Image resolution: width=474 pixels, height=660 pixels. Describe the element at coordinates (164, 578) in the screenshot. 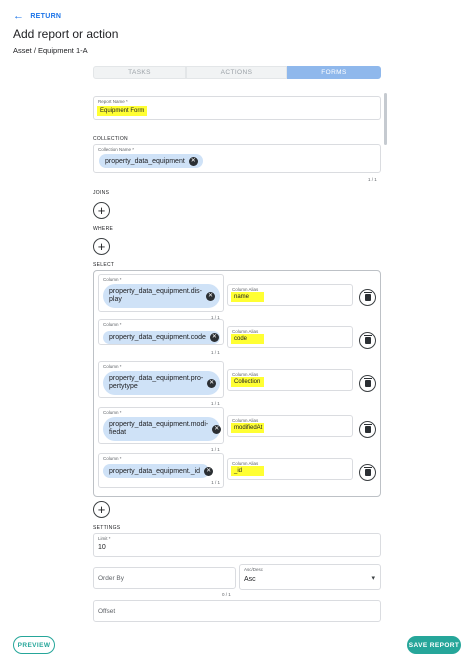

I see `order-by-field: Order By` at that location.